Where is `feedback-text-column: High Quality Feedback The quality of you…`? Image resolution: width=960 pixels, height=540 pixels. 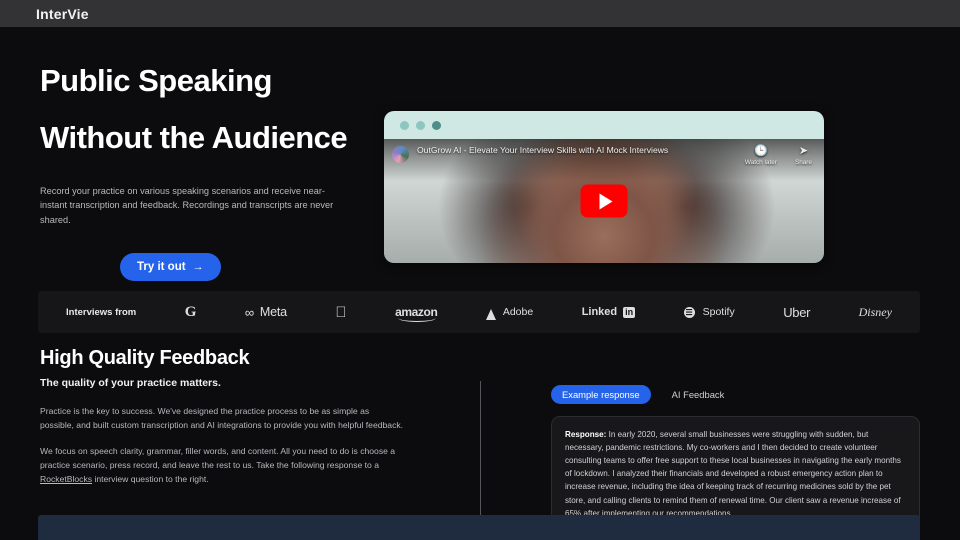 feedback-text-column: High Quality Feedback The quality of you… is located at coordinates (230, 417).